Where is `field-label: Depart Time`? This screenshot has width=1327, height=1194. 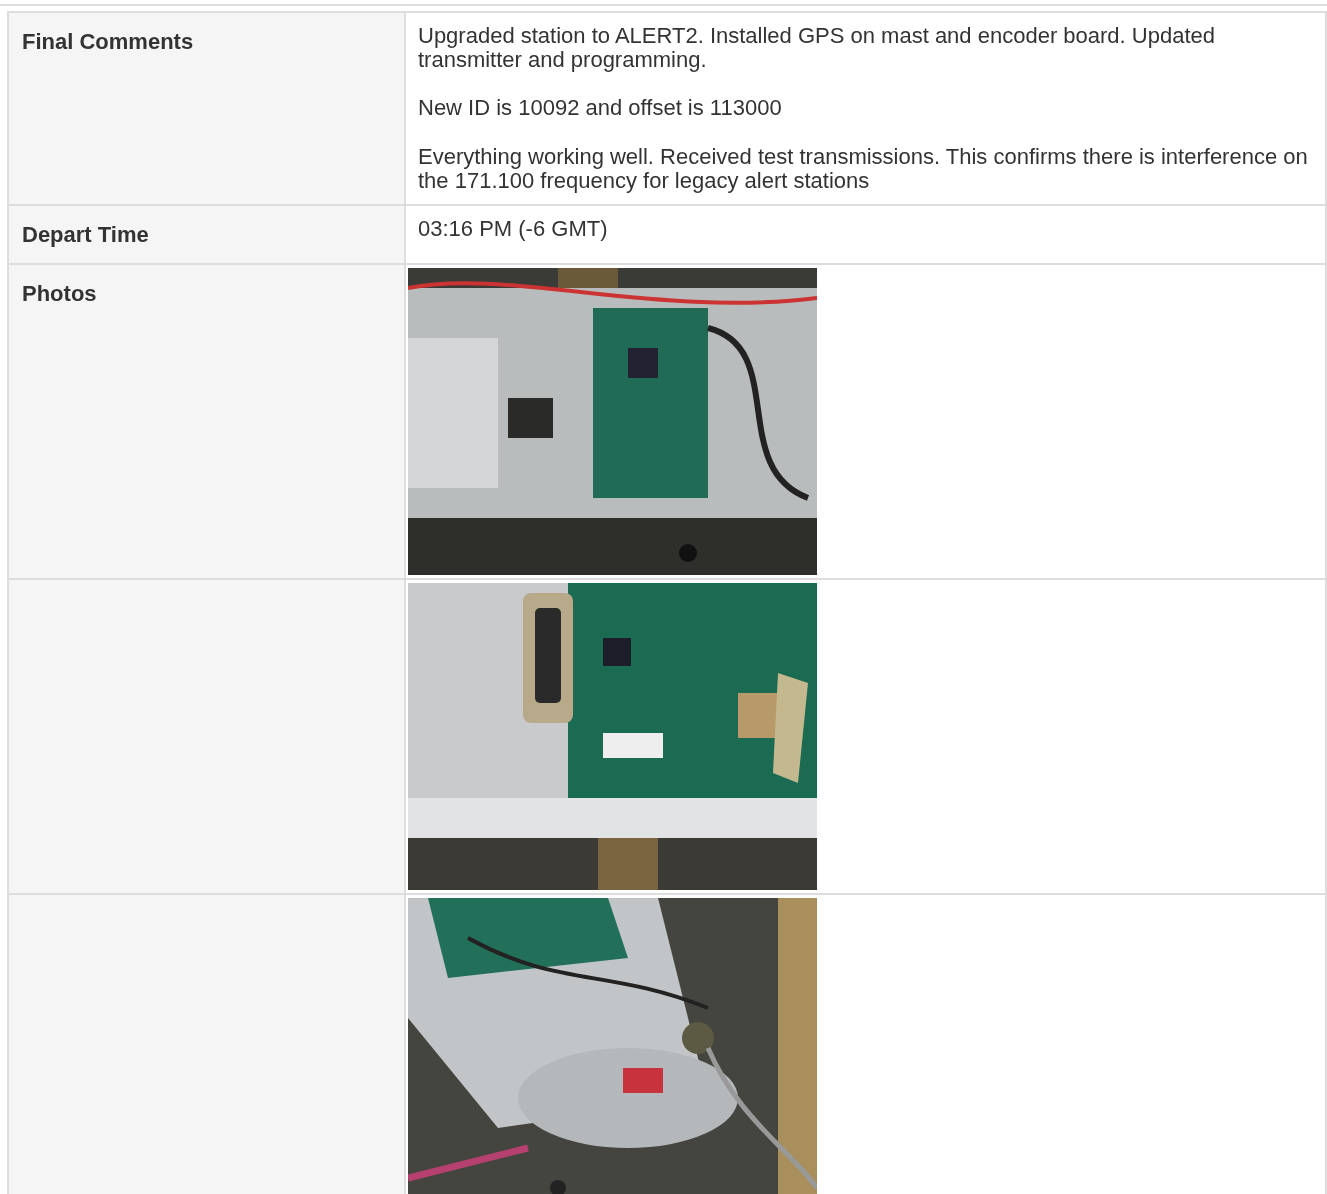 field-label: Depart Time is located at coordinates (85, 234).